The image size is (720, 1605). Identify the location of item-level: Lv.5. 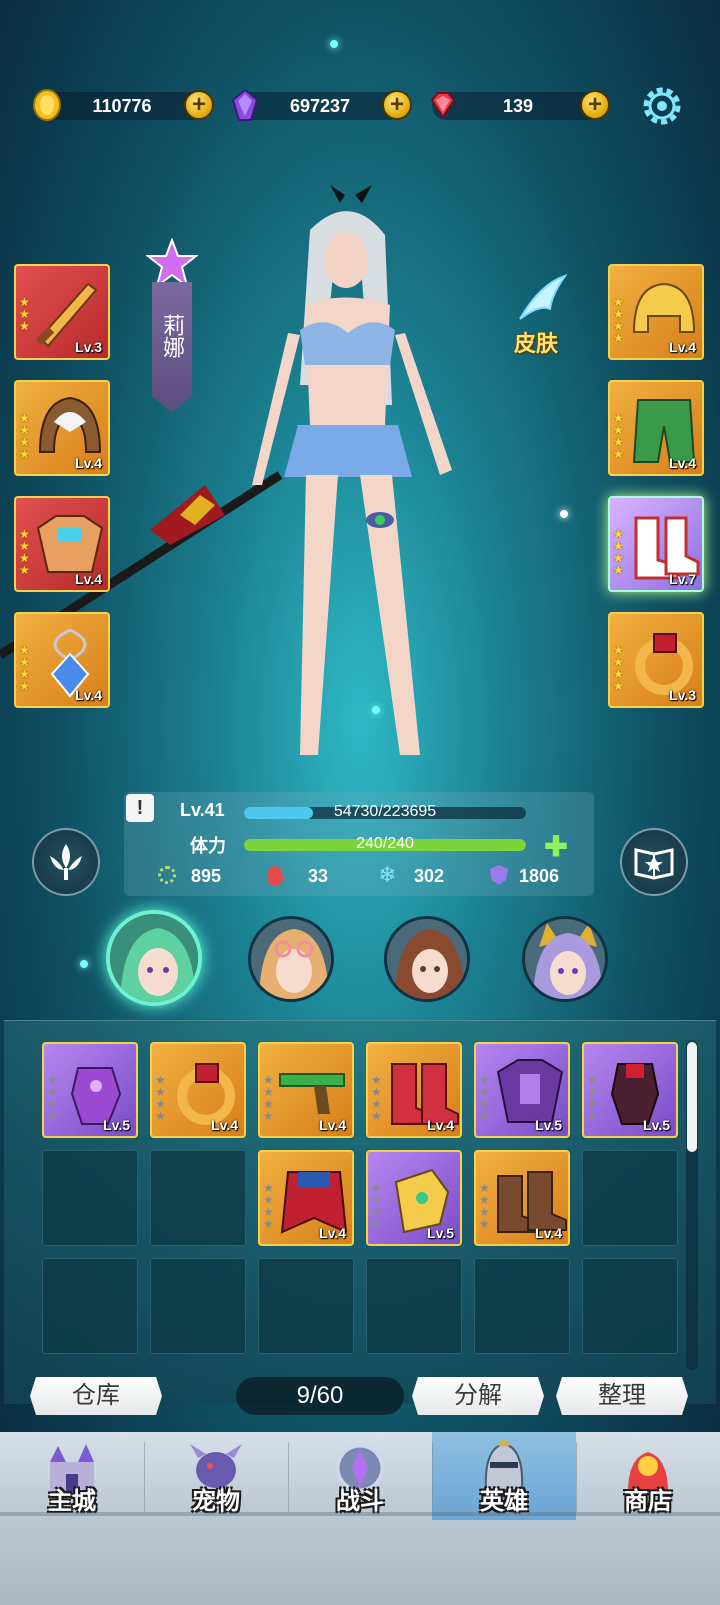
(116, 1125).